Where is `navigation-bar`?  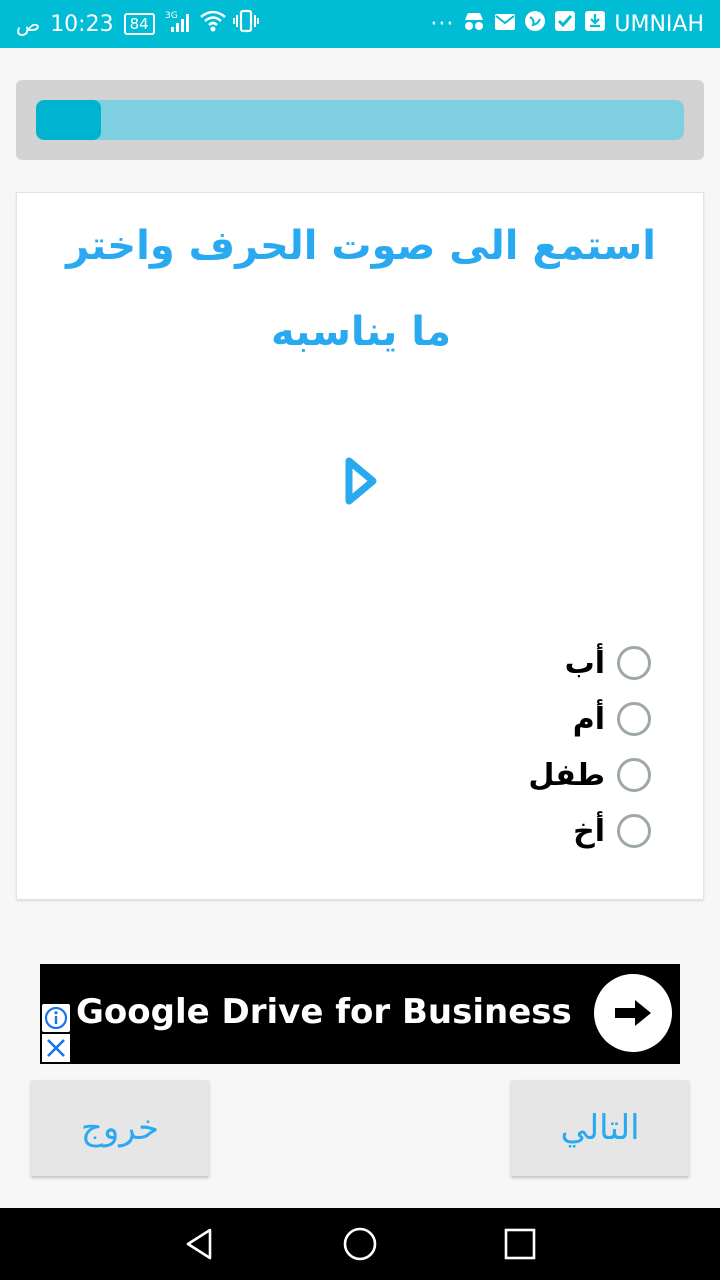 navigation-bar is located at coordinates (360, 1244).